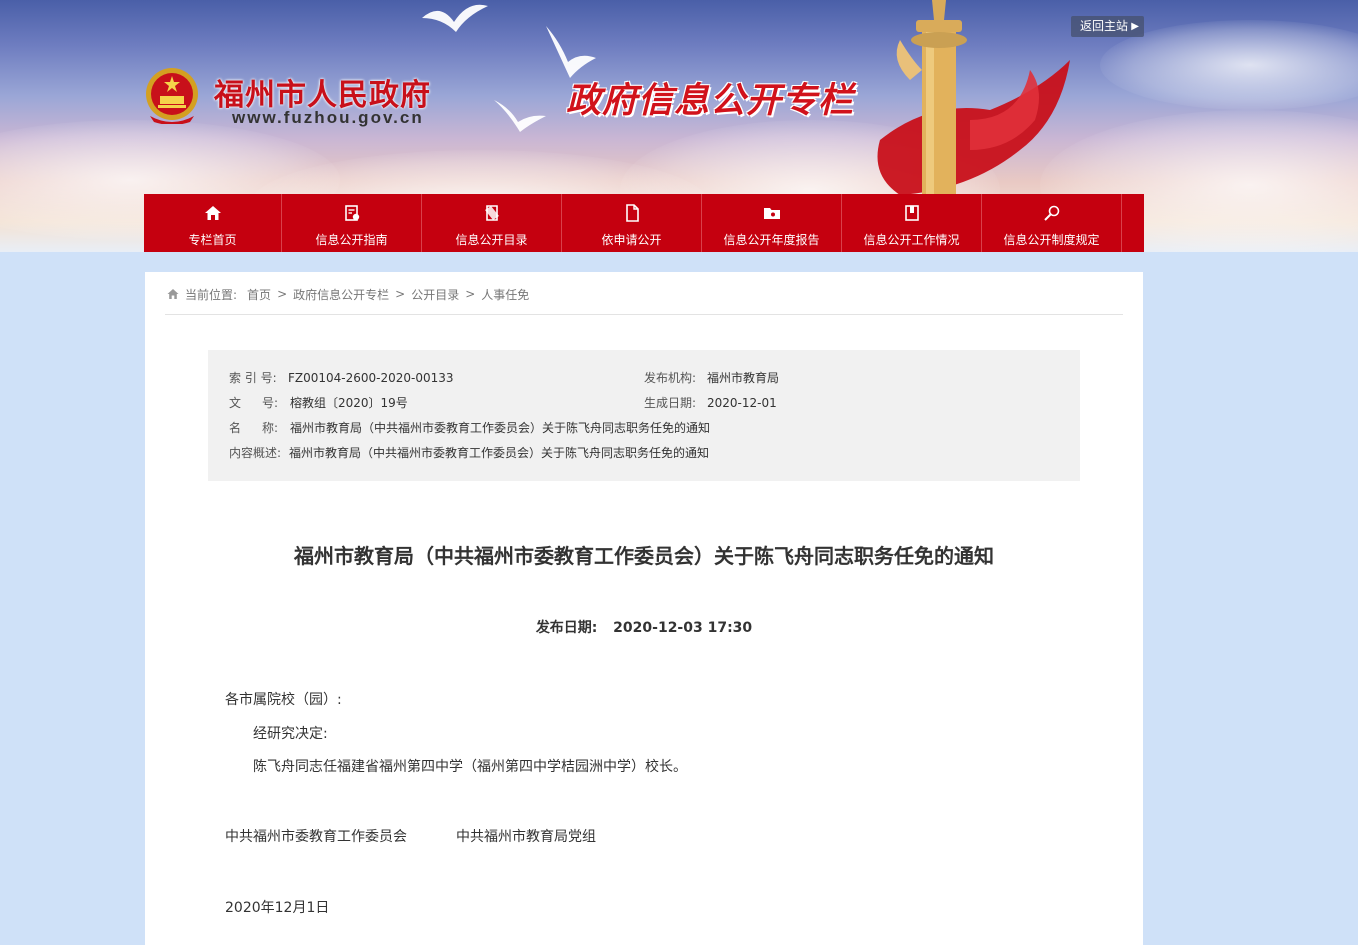 Image resolution: width=1358 pixels, height=945 pixels. I want to click on meta-docno-label: 文, so click(235, 403).